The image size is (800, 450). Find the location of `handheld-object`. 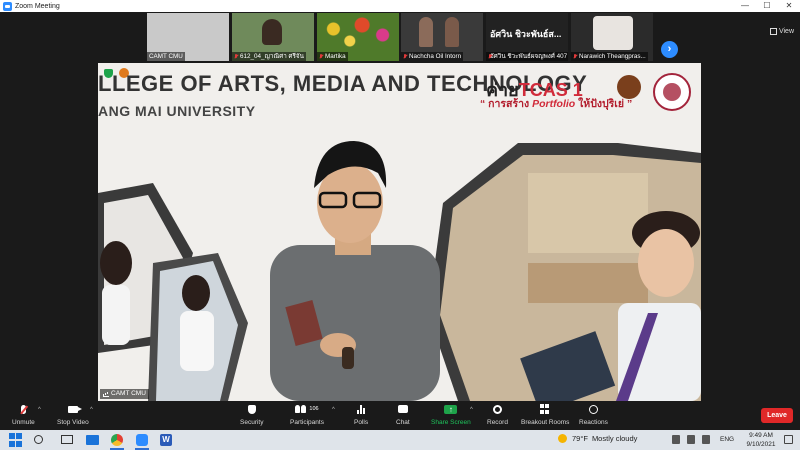

handheld-object is located at coordinates (348, 358).